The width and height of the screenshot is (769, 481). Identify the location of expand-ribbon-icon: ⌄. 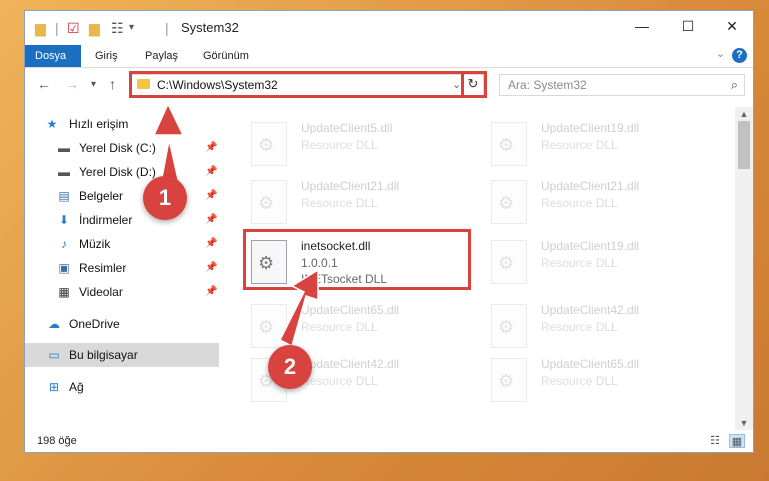
(720, 53).